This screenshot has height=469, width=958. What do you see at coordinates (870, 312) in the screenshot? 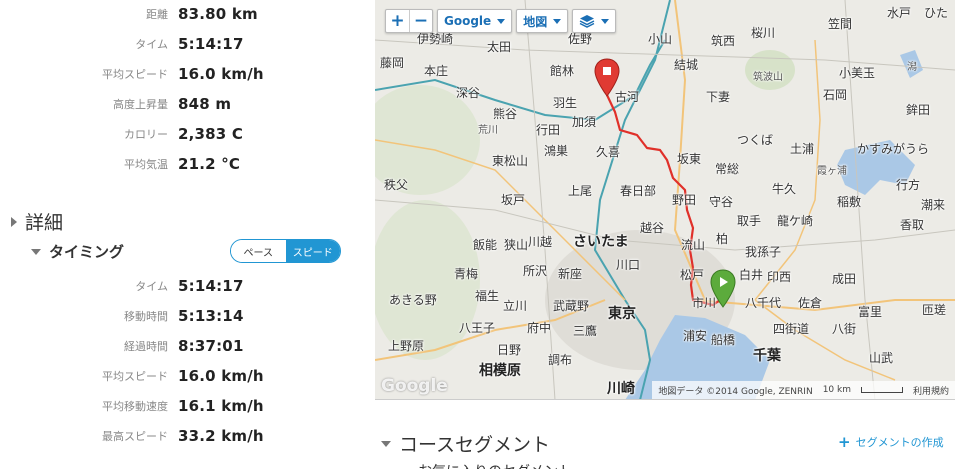
I see `map-place-label: 富里` at bounding box center [870, 312].